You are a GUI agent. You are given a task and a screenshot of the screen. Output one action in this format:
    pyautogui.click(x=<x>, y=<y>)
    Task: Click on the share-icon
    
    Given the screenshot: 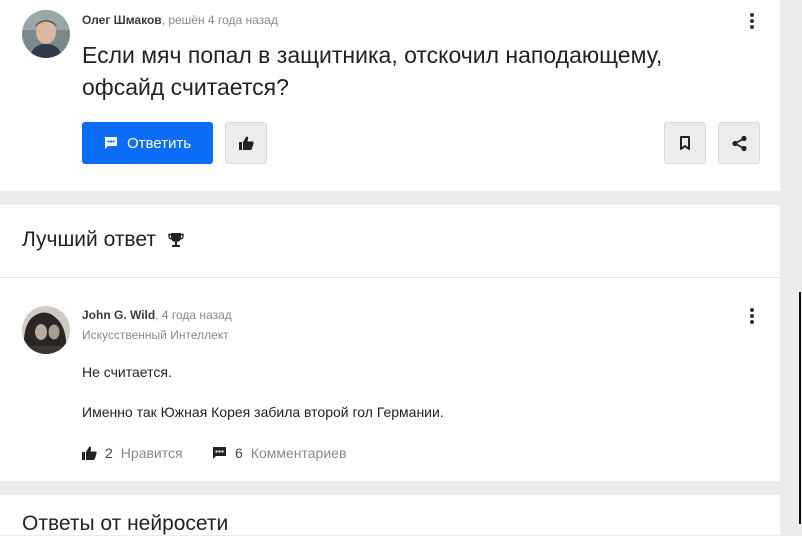 What is the action you would take?
    pyautogui.click(x=739, y=143)
    